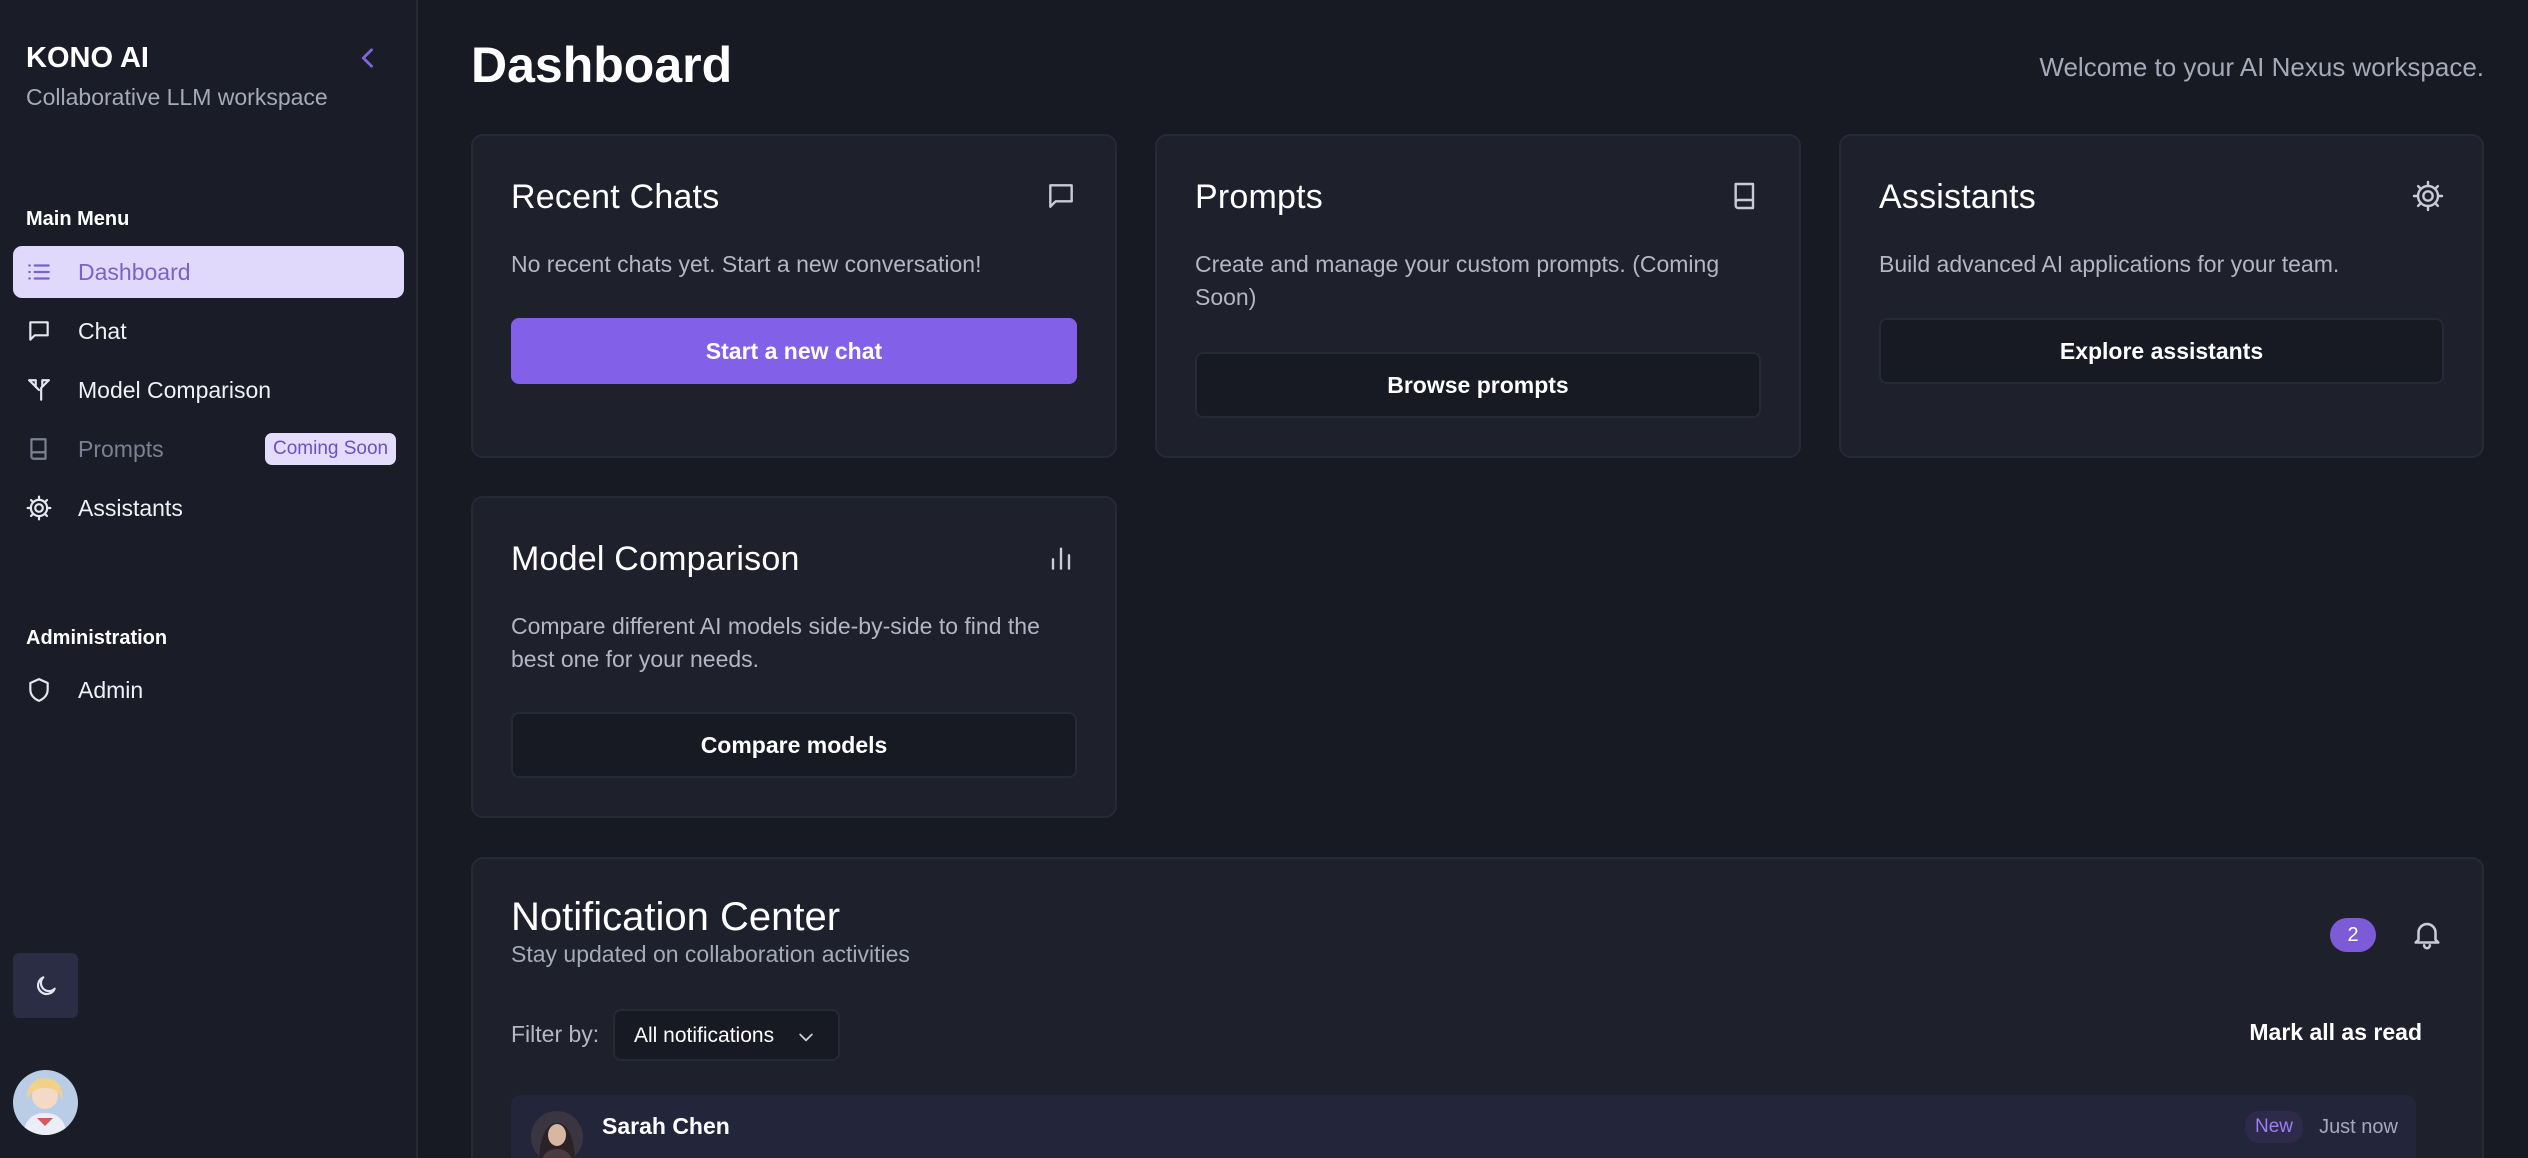 This screenshot has width=2528, height=1158. I want to click on explore-assistants-button: Explore assistants, so click(2161, 351).